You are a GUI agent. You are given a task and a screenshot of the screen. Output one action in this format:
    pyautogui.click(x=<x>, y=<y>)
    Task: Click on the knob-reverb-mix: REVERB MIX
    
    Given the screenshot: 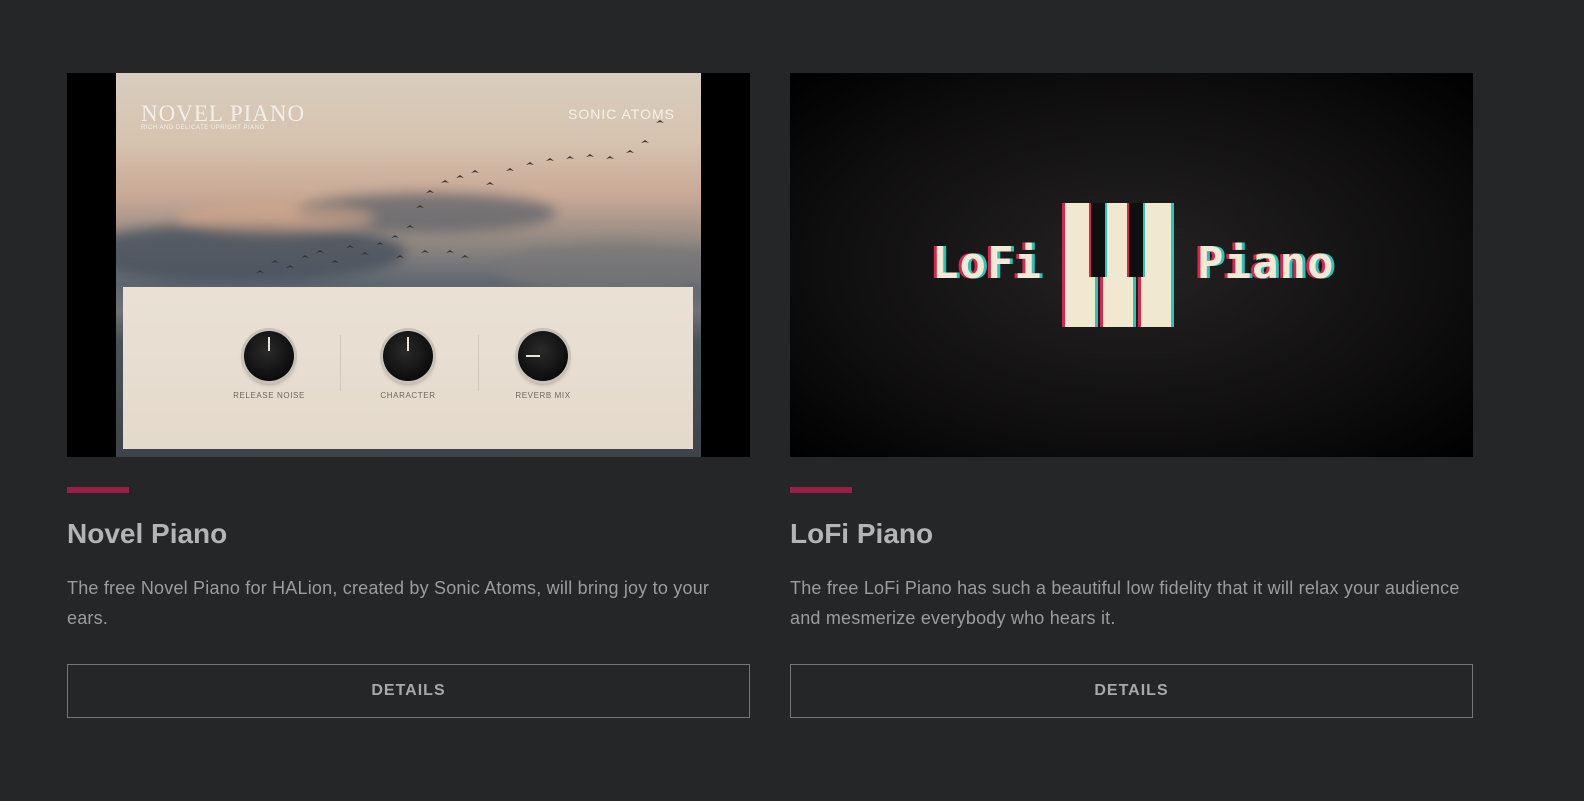 What is the action you would take?
    pyautogui.click(x=543, y=365)
    